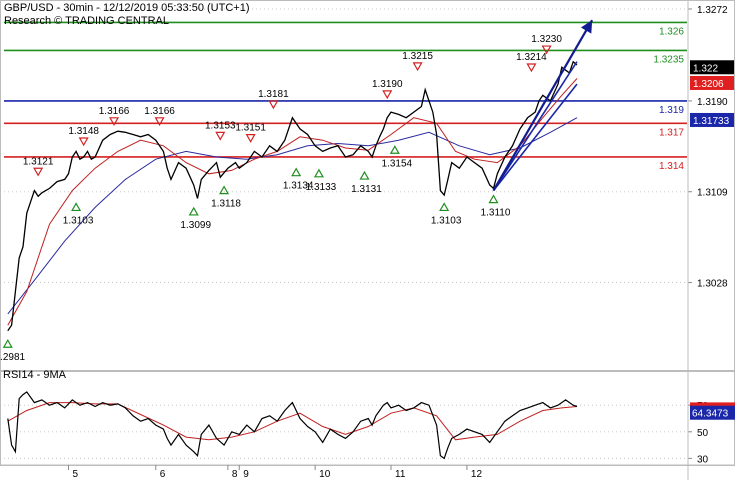 This screenshot has height=480, width=735. Describe the element at coordinates (477, 474) in the screenshot. I see `time-tick-label: 12` at that location.